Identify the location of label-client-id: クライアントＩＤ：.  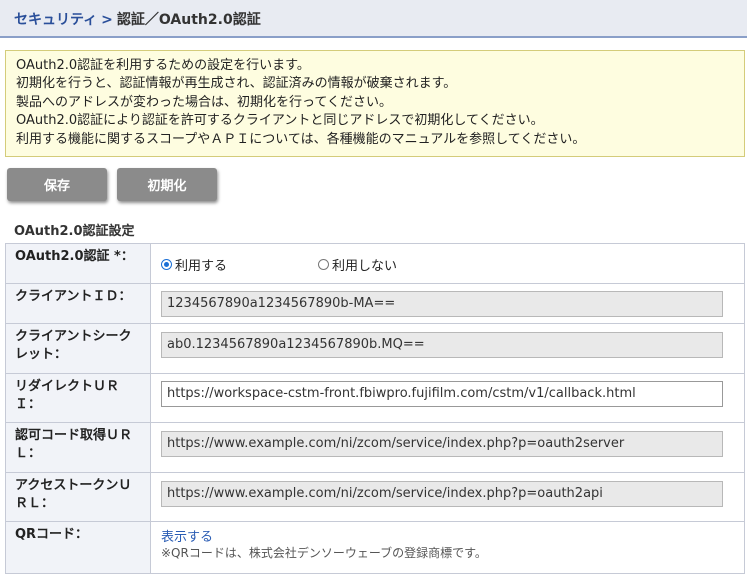
(78, 303).